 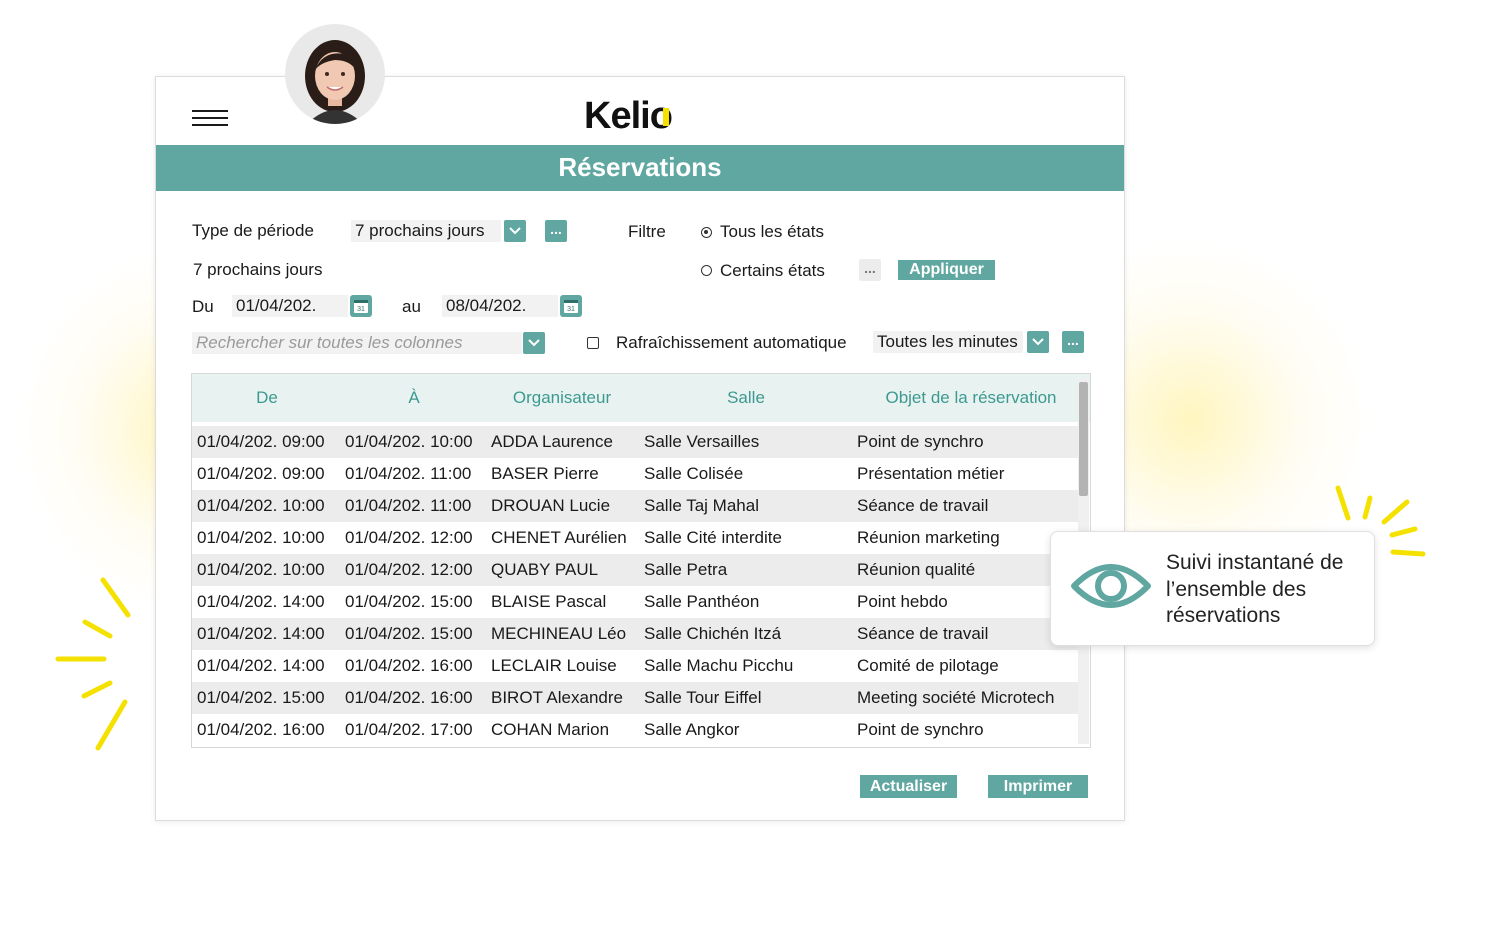 What do you see at coordinates (93, 664) in the screenshot?
I see `sparkle-left-icon` at bounding box center [93, 664].